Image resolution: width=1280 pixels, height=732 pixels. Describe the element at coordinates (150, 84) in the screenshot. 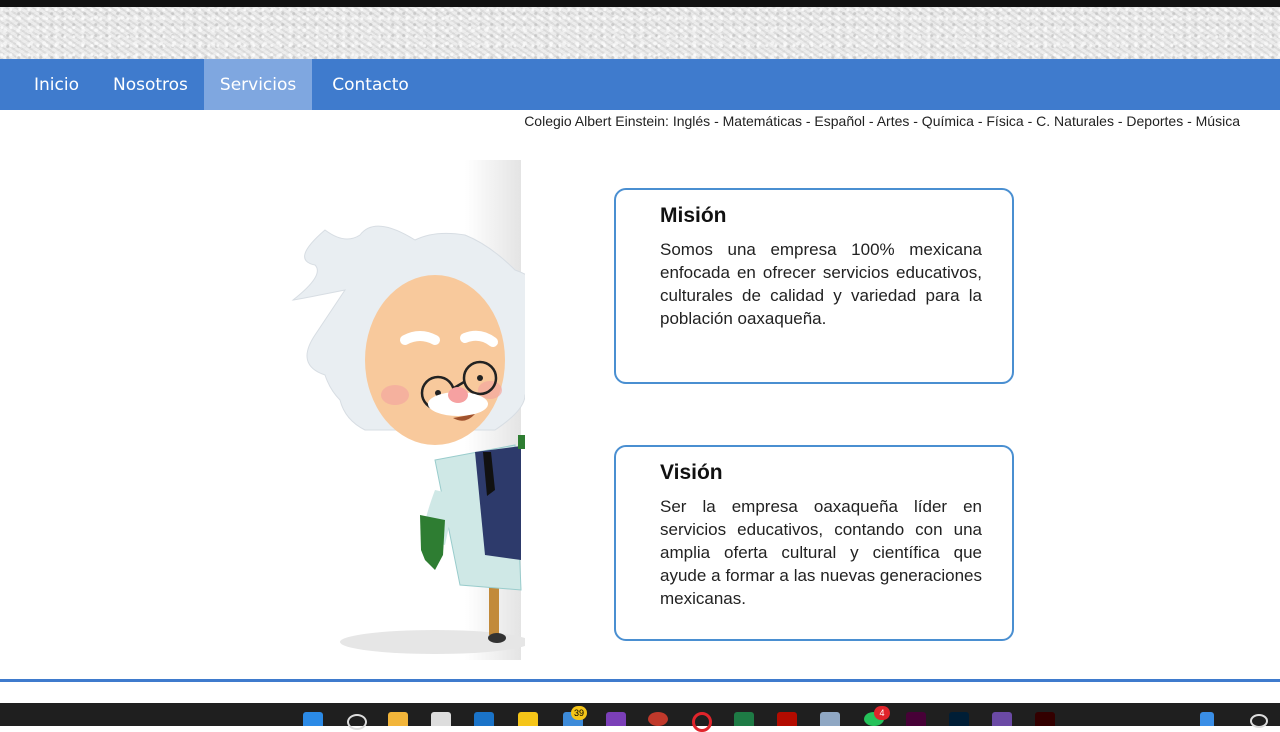

I see `nav-nosotros: Nosotros` at that location.